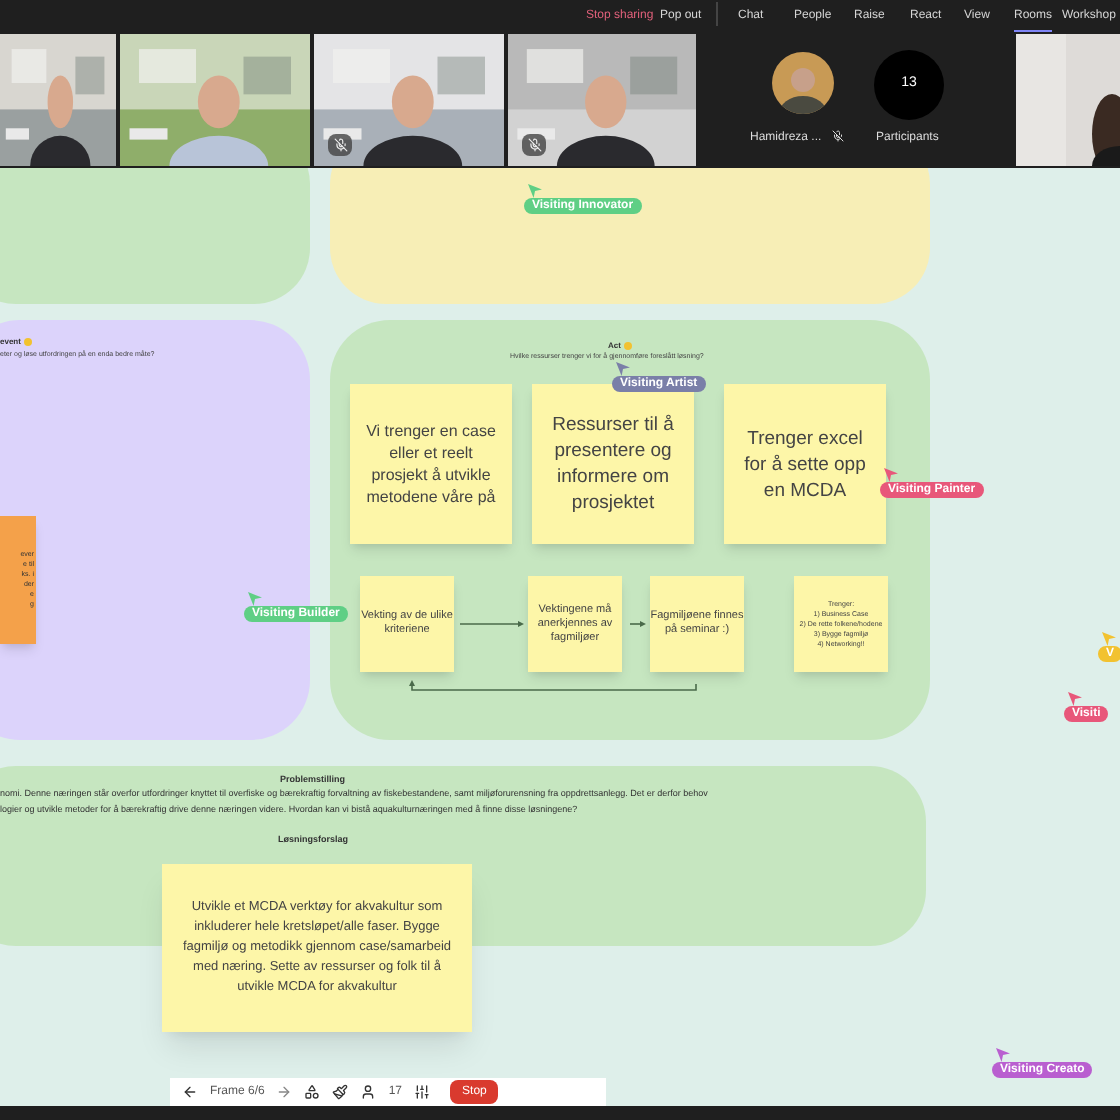 The height and width of the screenshot is (1120, 1120). What do you see at coordinates (340, 1092) in the screenshot?
I see `paintbrush-icon` at bounding box center [340, 1092].